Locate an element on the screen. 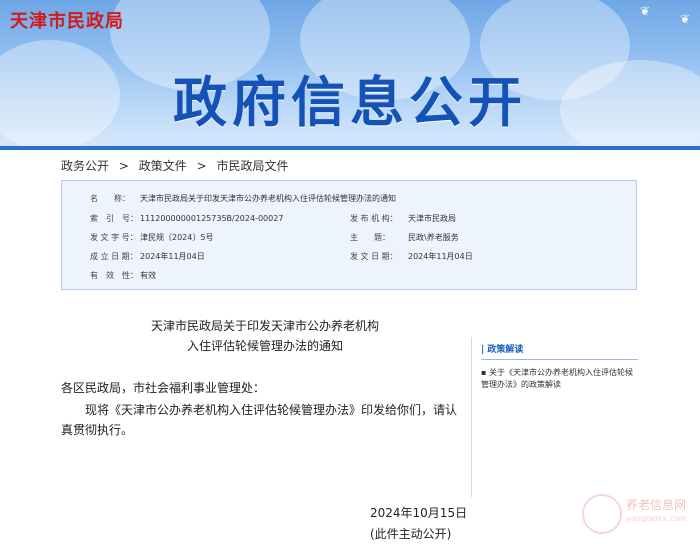  paragraph-line: 真贯彻执行。 is located at coordinates (97, 430).